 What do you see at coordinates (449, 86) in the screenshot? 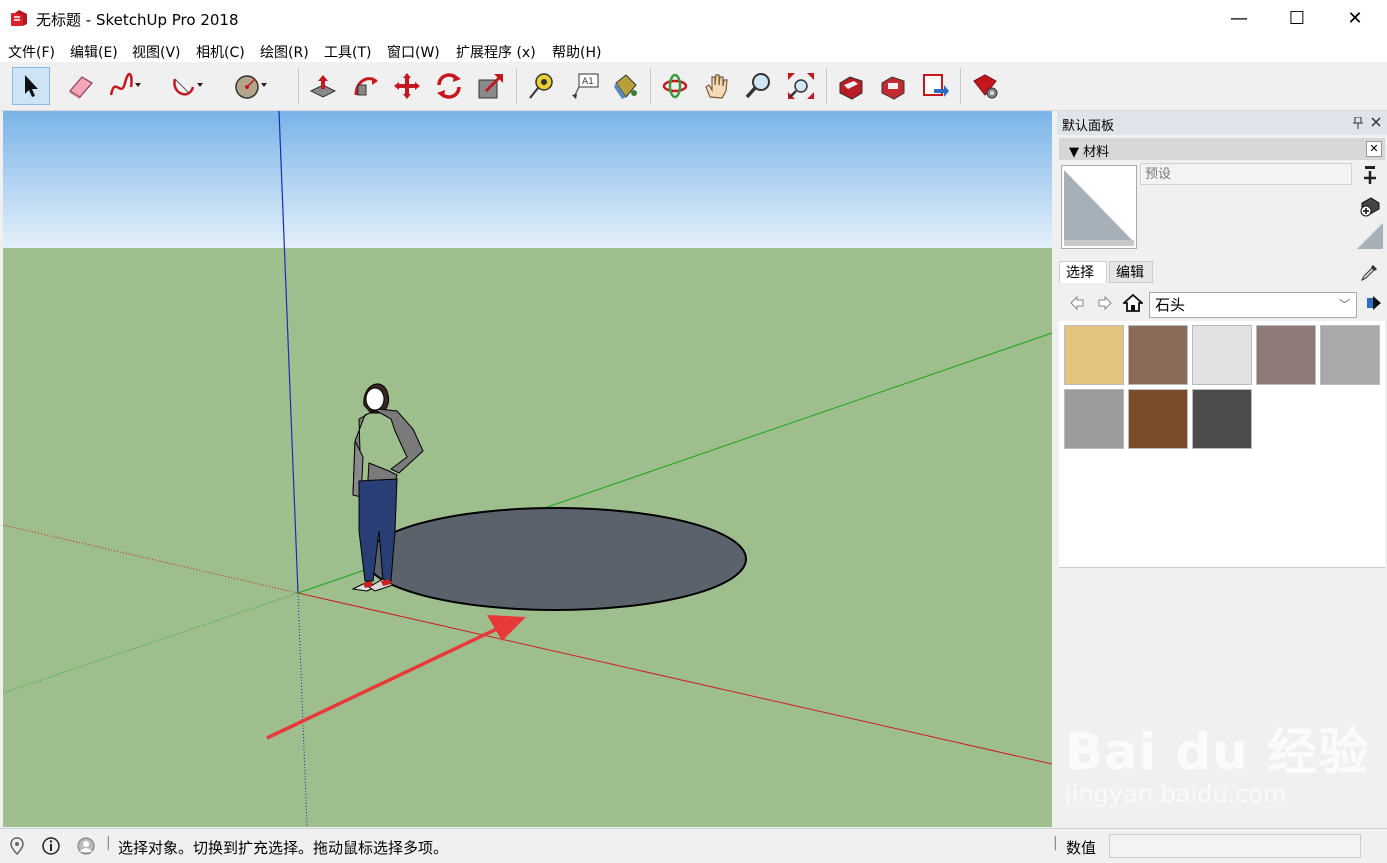
I see `rotate-tool-button` at bounding box center [449, 86].